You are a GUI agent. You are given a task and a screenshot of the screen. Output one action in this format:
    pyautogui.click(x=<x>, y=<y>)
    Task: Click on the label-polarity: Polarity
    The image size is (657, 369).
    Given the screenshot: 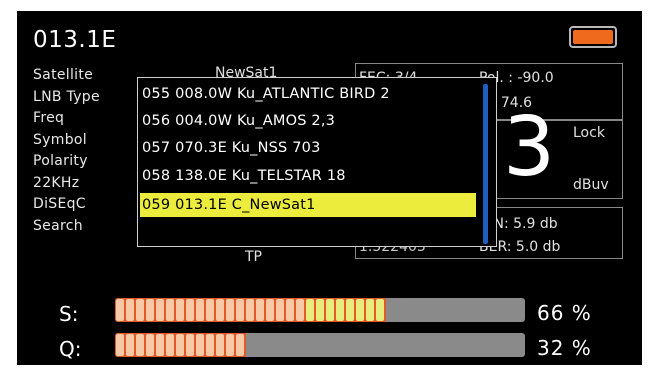 What is the action you would take?
    pyautogui.click(x=66, y=162)
    